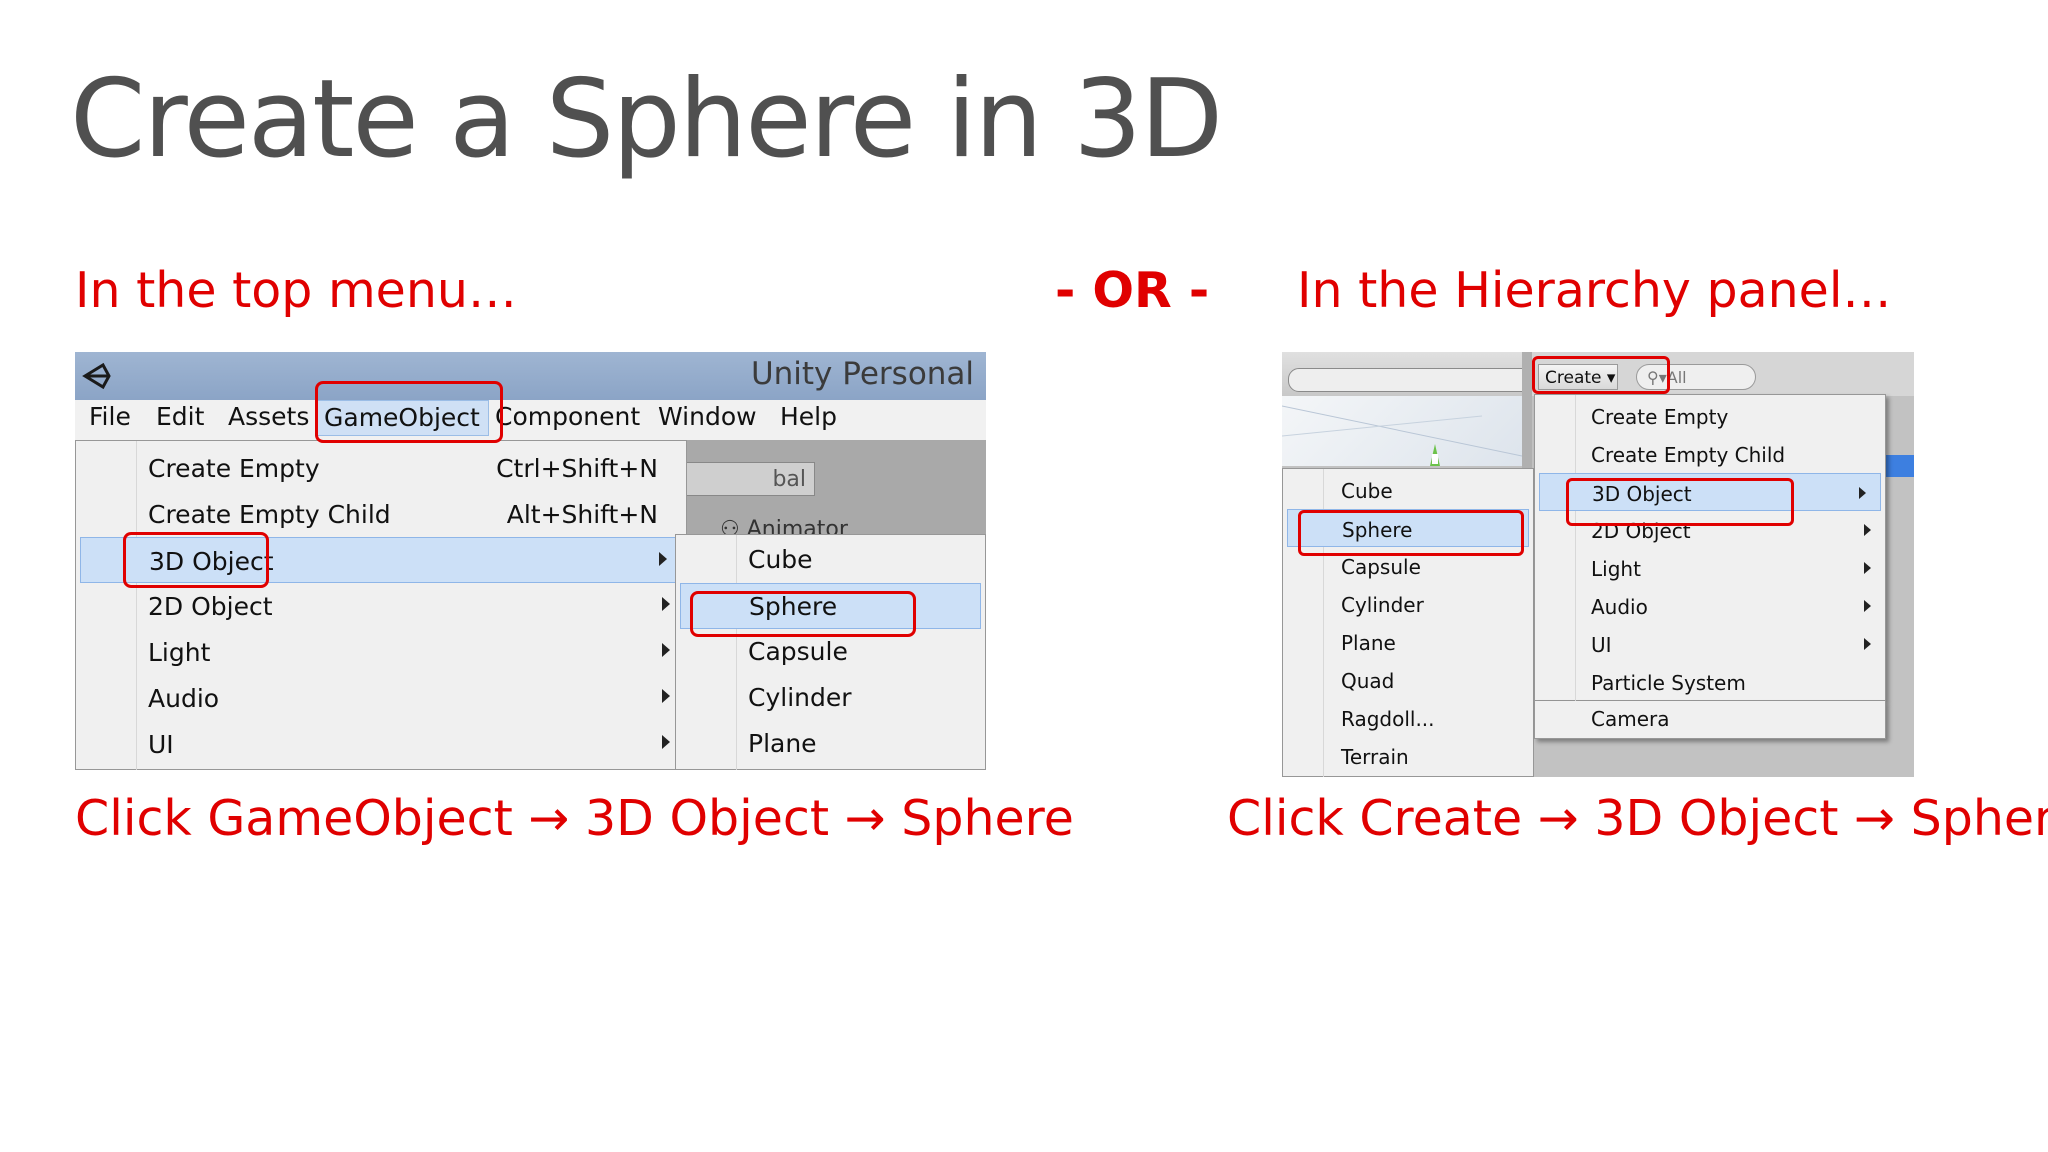  Describe the element at coordinates (808, 416) in the screenshot. I see `menu-help: Help` at that location.